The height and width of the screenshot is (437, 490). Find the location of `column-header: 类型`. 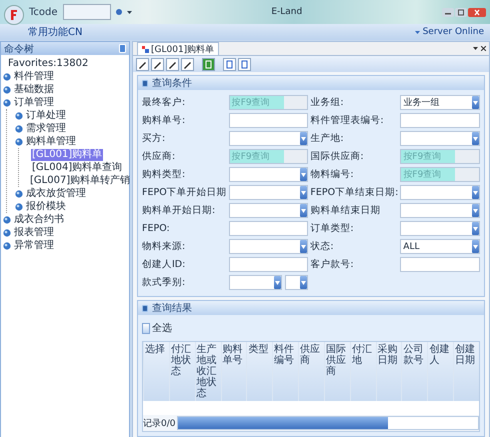

column-header: 类型 is located at coordinates (259, 371).